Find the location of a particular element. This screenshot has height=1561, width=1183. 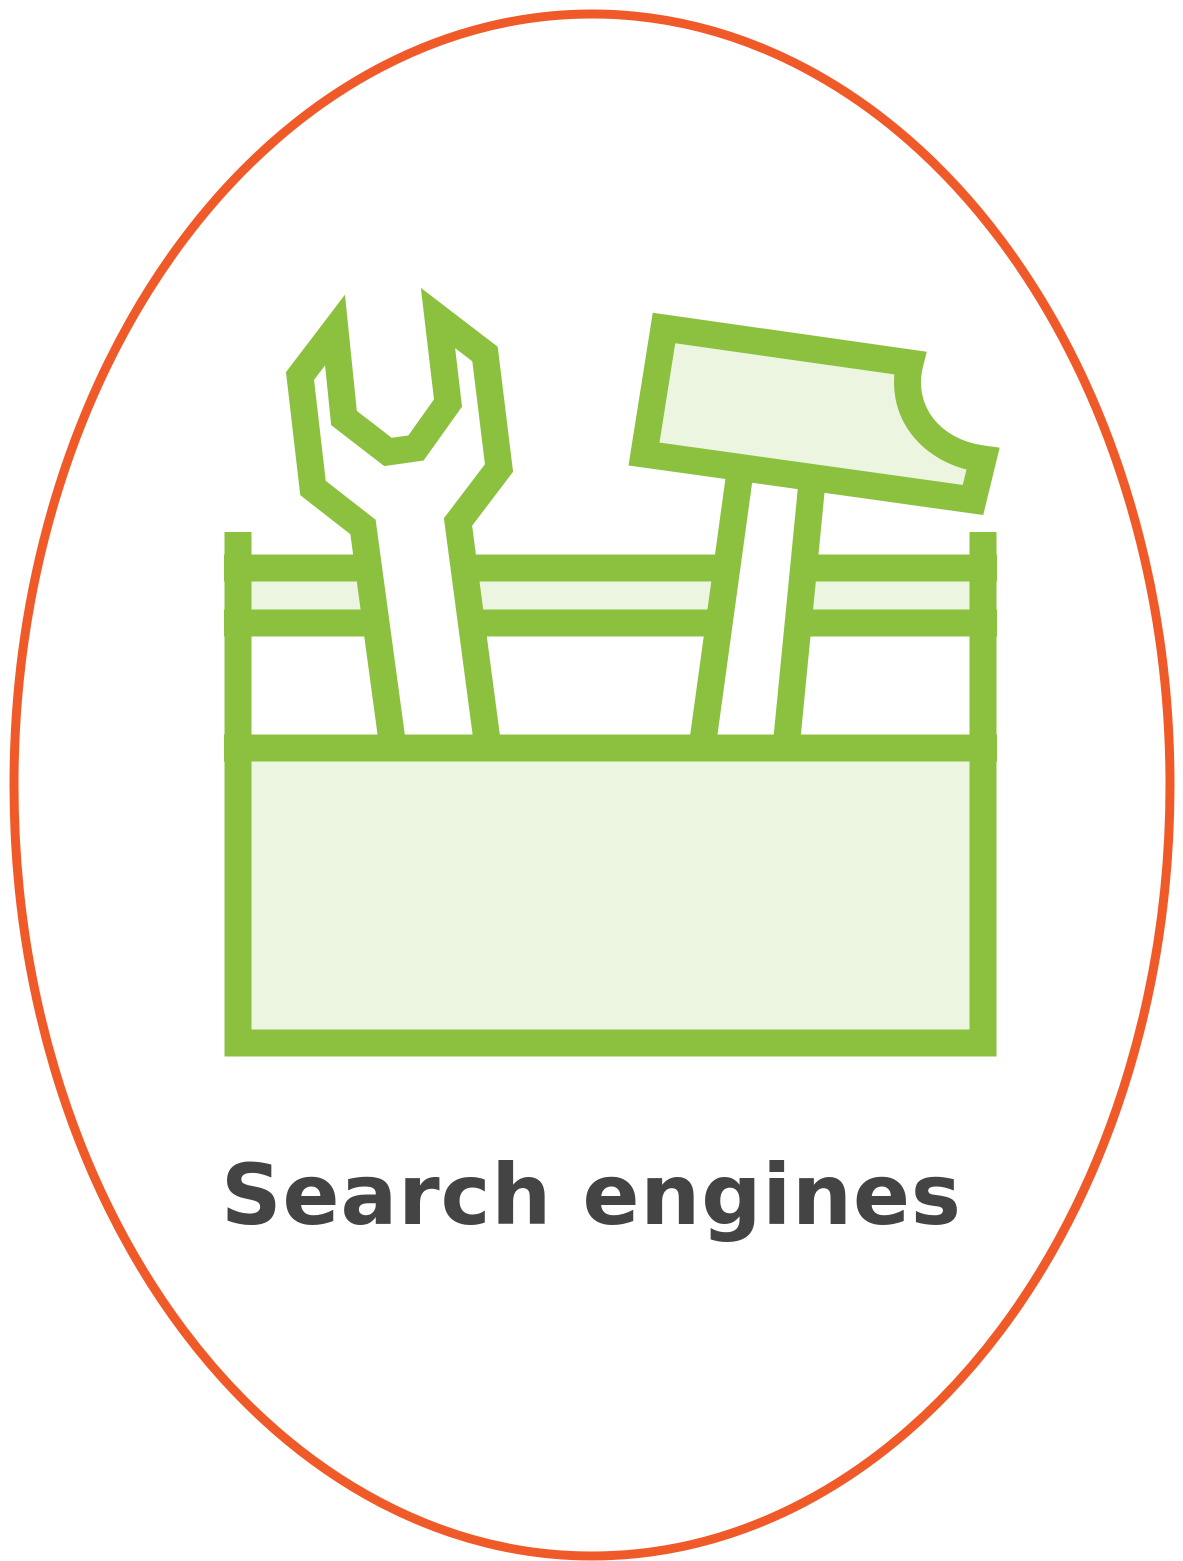

toolbox-body is located at coordinates (610, 895).